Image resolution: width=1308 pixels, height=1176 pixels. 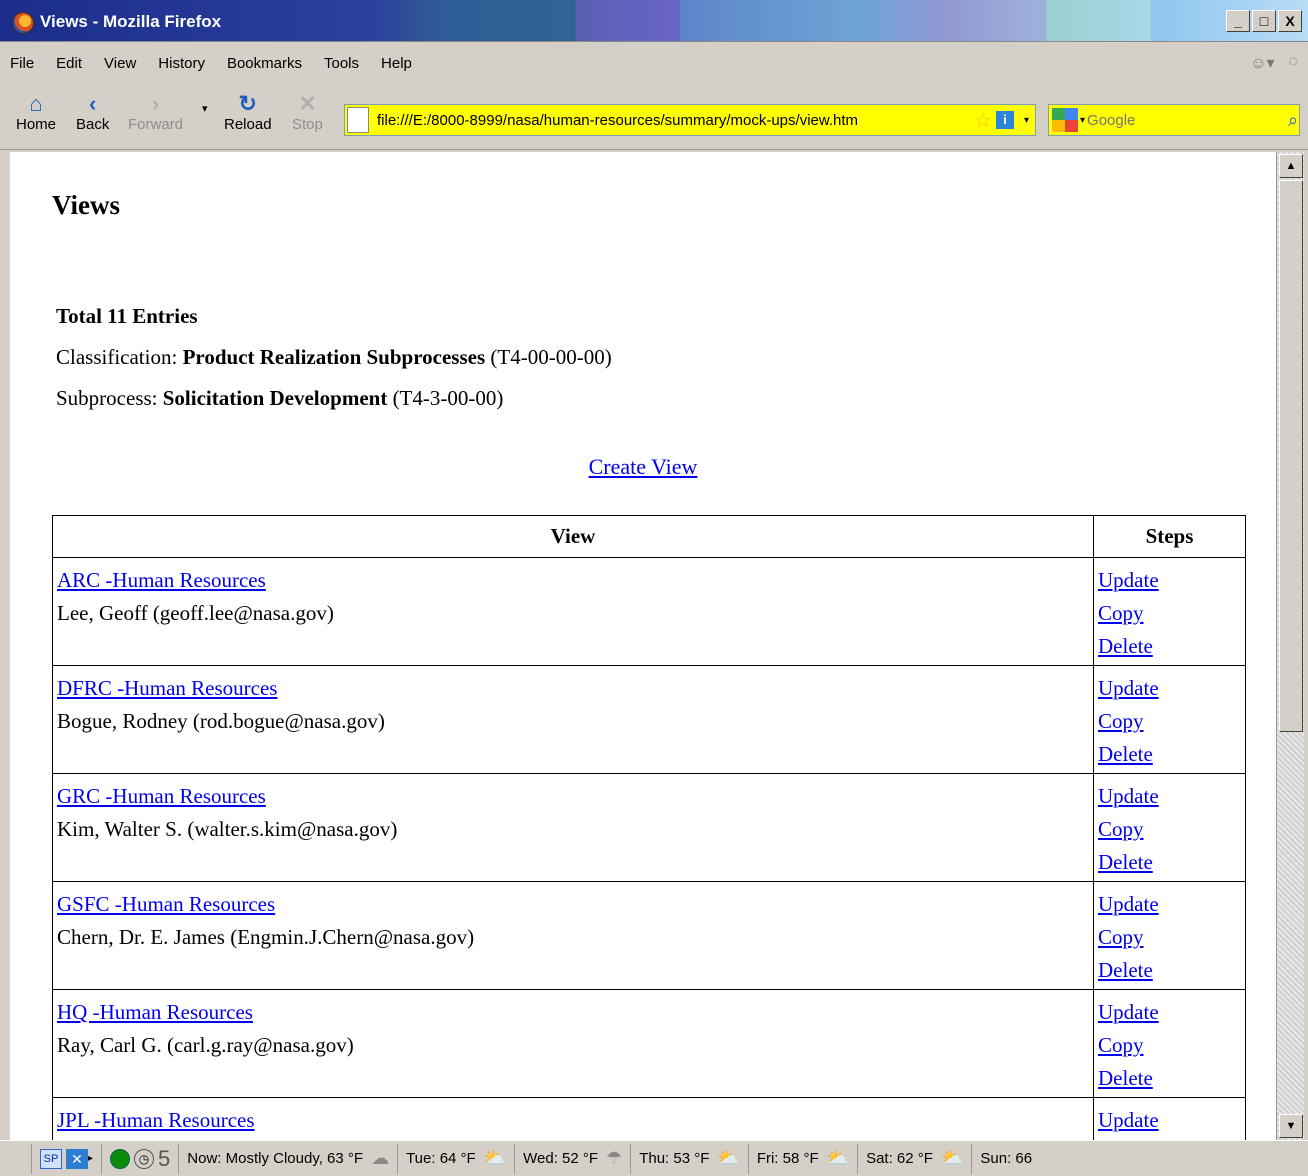 I want to click on history-dropdown: ▾, so click(x=205, y=108).